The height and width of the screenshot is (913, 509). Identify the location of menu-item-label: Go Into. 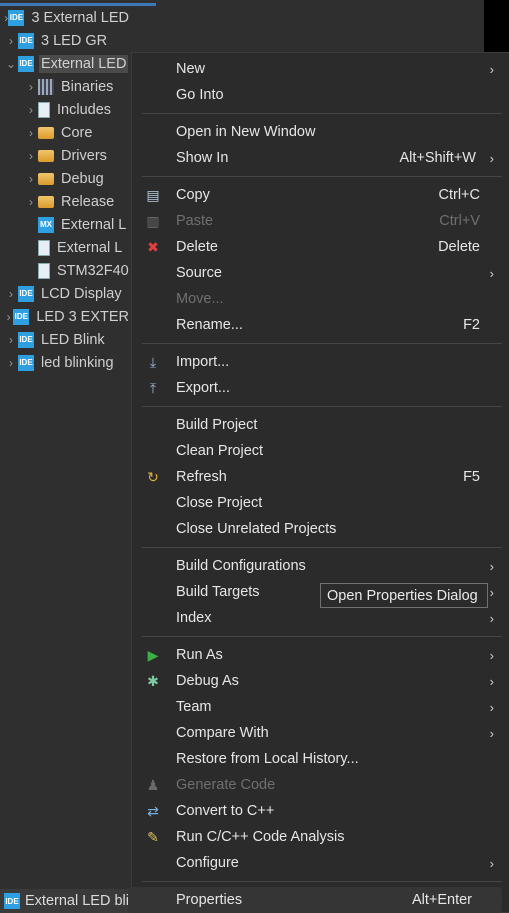
(200, 95).